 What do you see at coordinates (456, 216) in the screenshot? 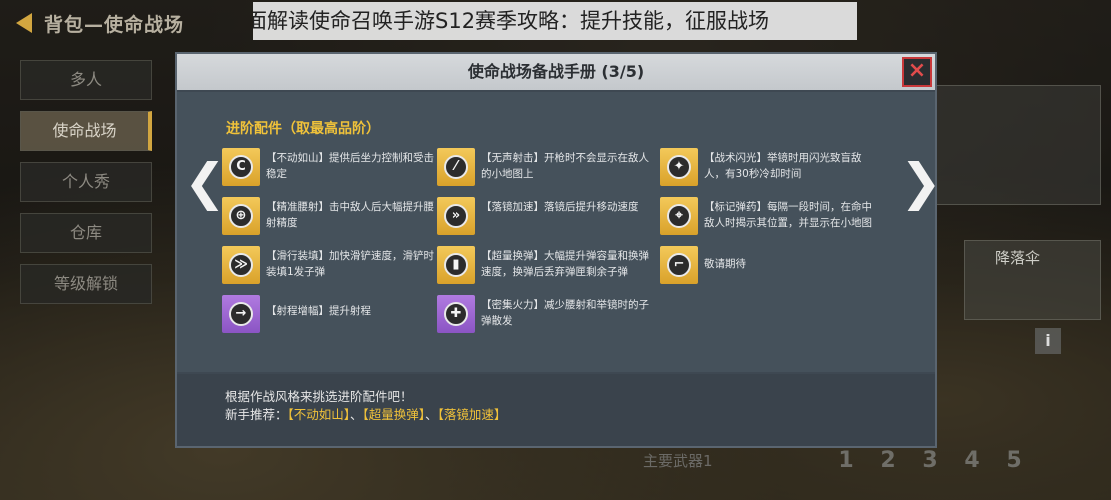
I see `speed-icon: »` at bounding box center [456, 216].